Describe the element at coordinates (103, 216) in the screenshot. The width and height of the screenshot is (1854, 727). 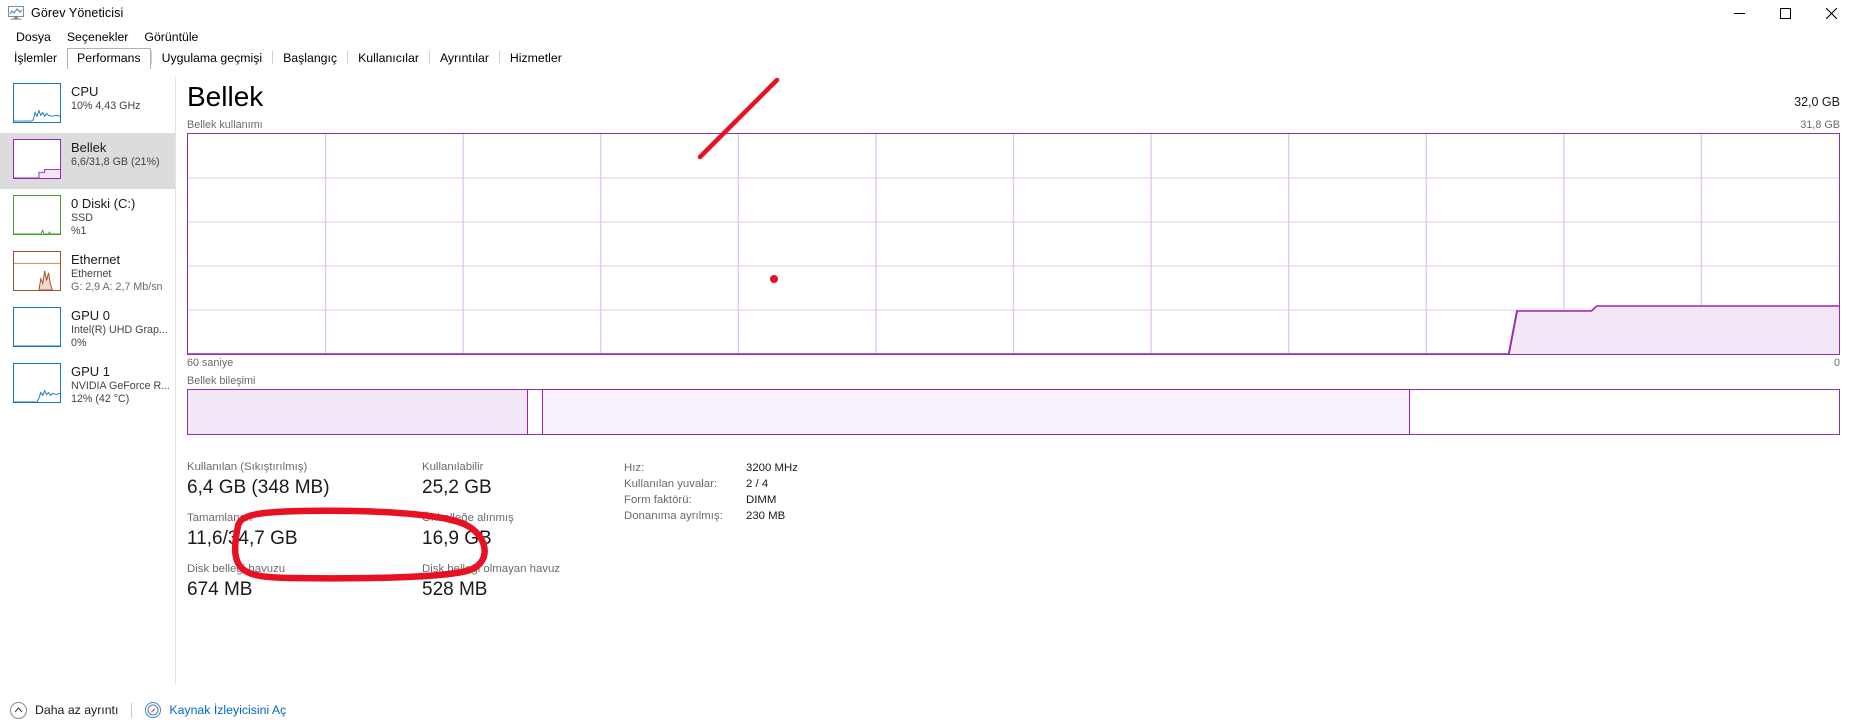
I see `sidebar-item-disk-0-text: 0 Diski (C:) SSD %1` at that location.